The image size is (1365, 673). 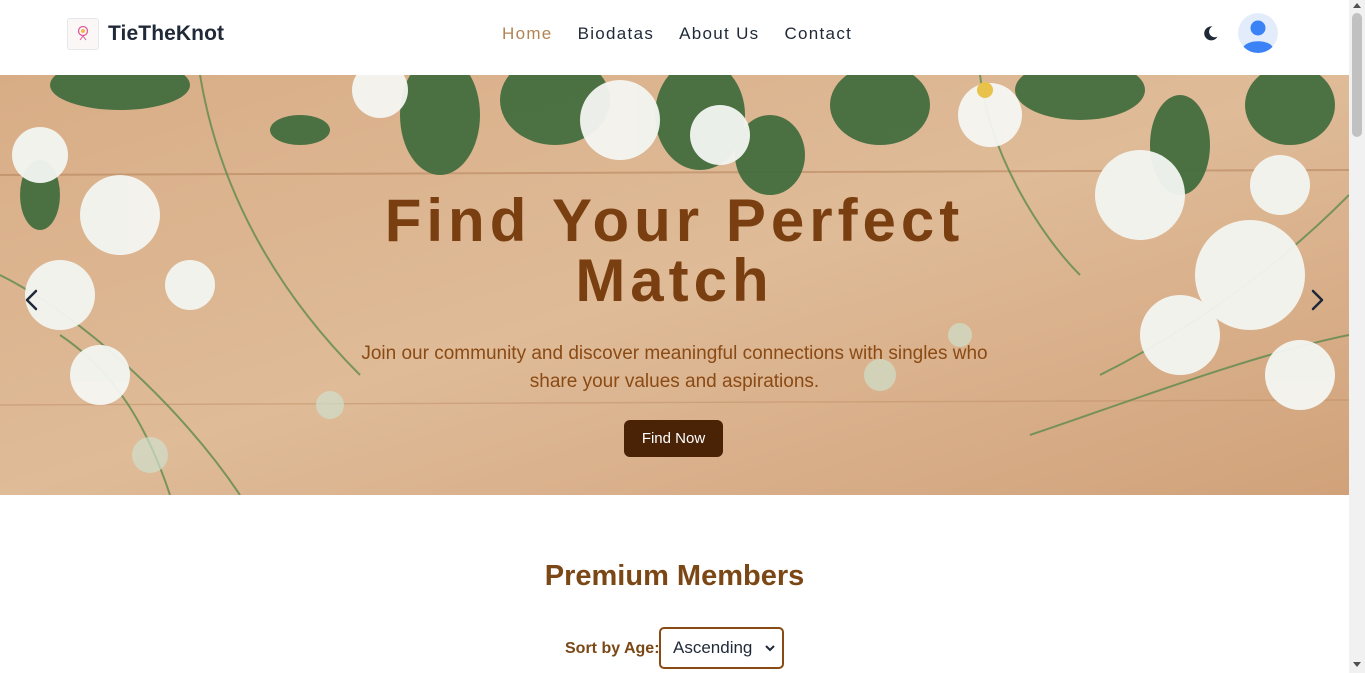 I want to click on user-avatar-icon, so click(x=1258, y=33).